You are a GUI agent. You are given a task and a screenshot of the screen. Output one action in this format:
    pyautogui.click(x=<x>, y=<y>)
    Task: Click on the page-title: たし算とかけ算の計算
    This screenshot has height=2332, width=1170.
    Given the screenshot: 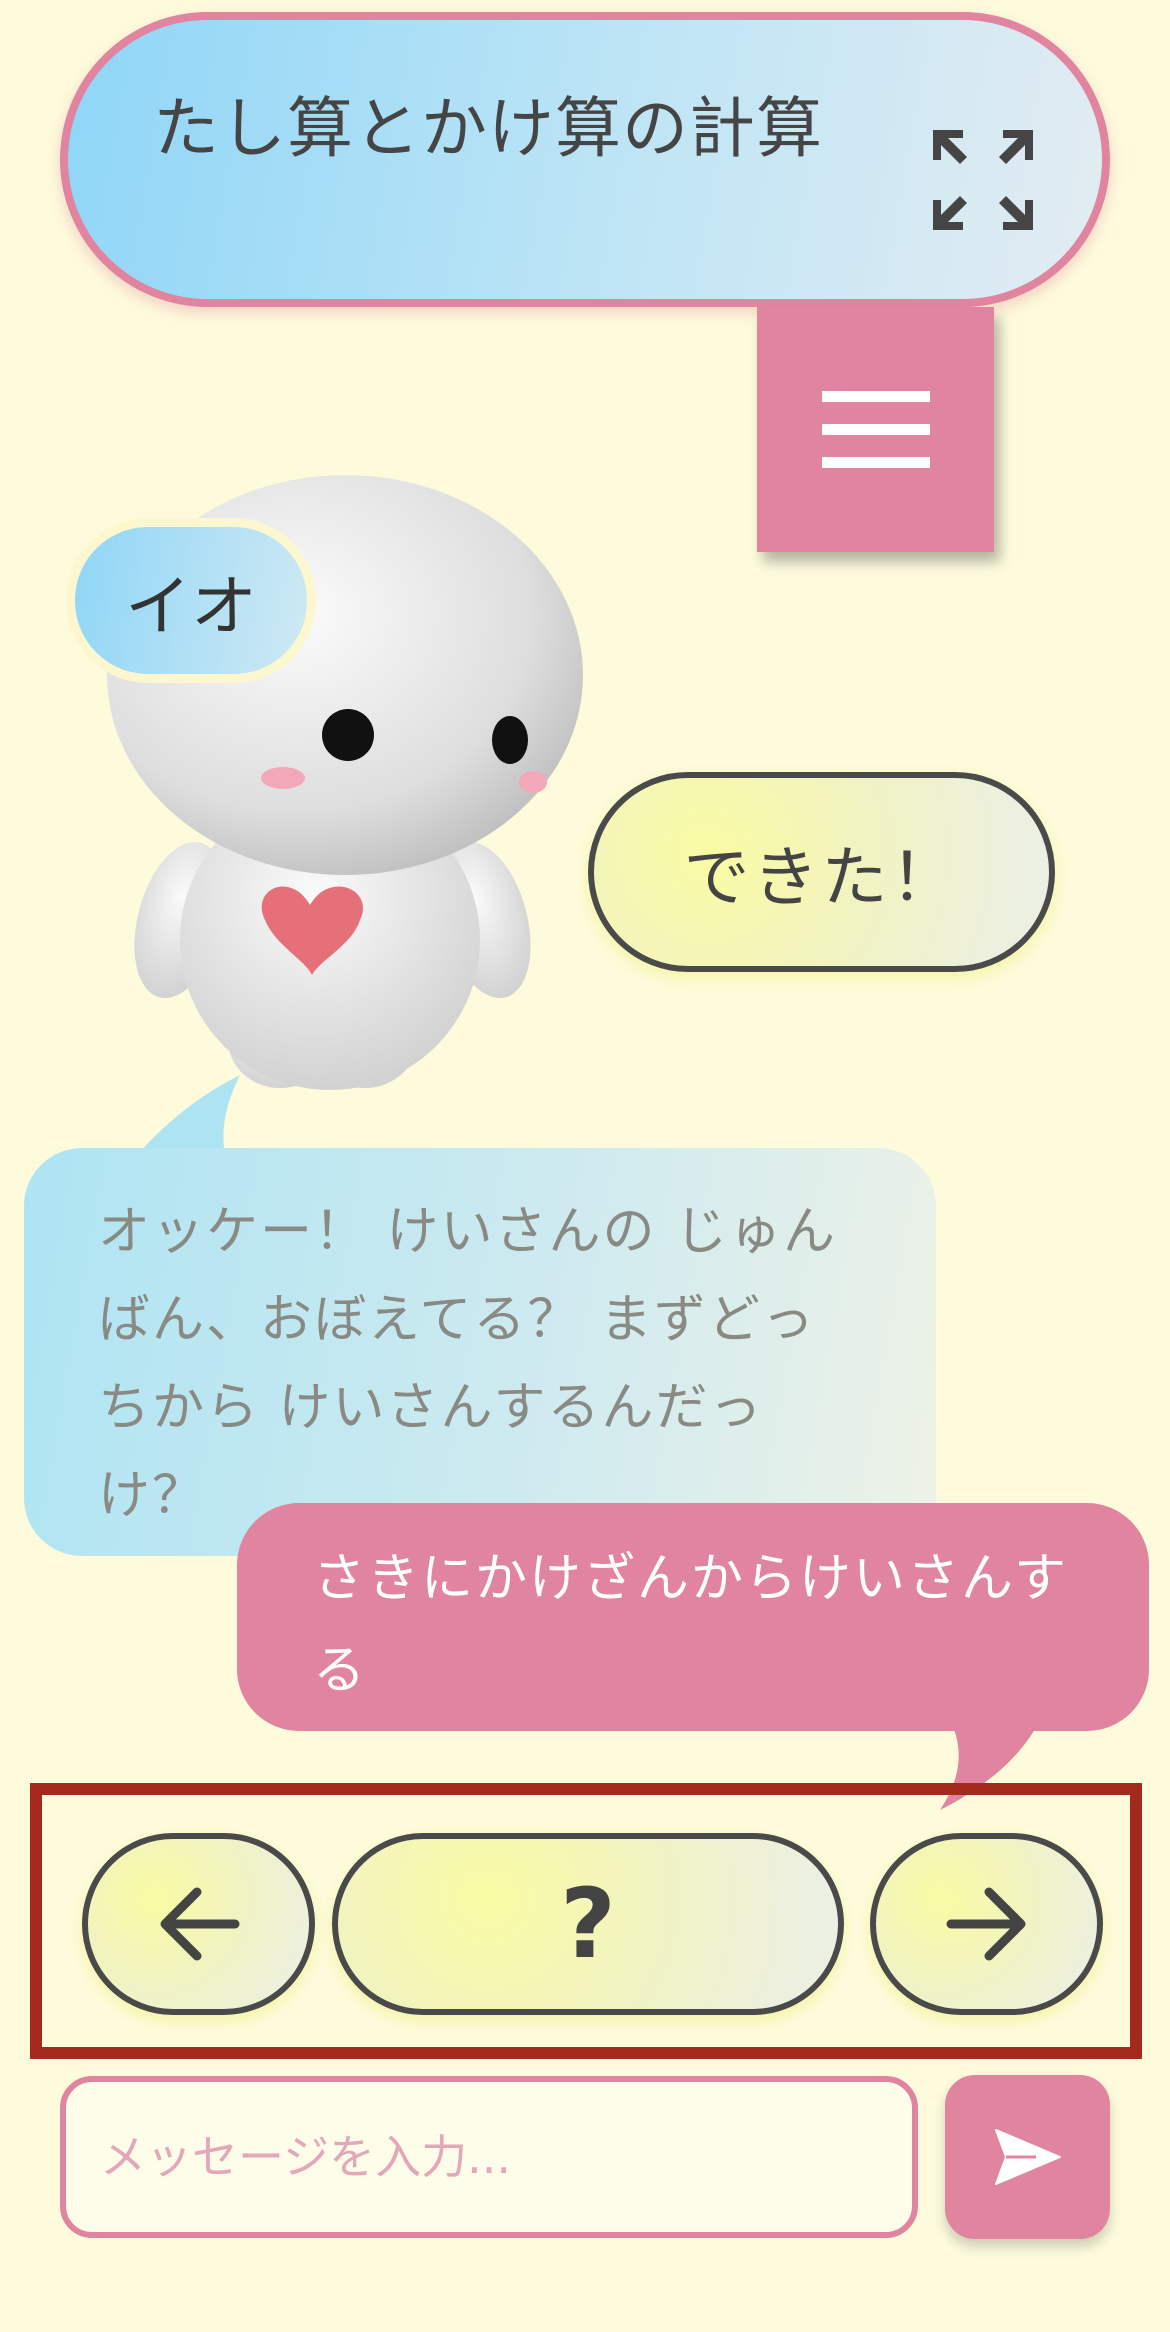 What is the action you would take?
    pyautogui.click(x=488, y=128)
    